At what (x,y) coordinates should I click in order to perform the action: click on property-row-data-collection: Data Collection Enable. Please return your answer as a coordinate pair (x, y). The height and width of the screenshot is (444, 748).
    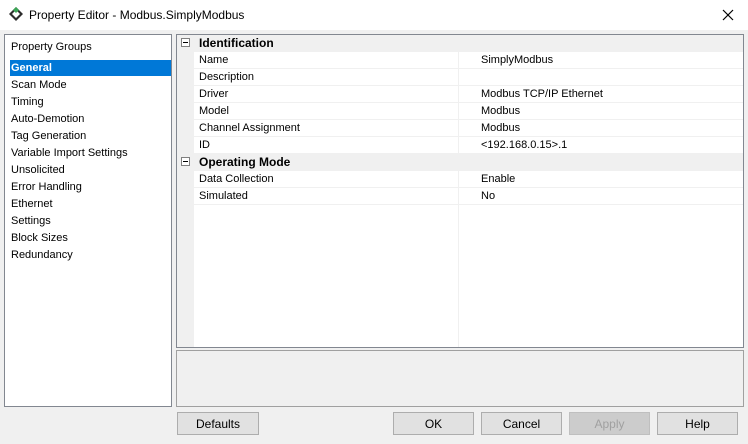
    Looking at the image, I should click on (468, 179).